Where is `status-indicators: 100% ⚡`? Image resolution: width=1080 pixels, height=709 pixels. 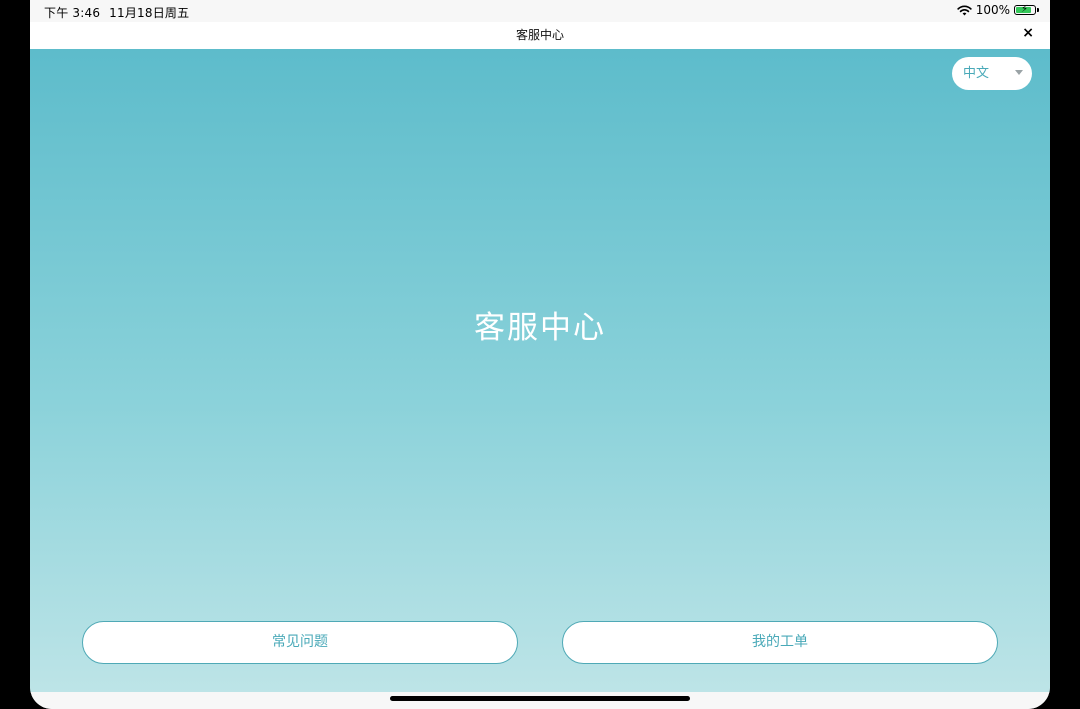
status-indicators: 100% ⚡ is located at coordinates (998, 10).